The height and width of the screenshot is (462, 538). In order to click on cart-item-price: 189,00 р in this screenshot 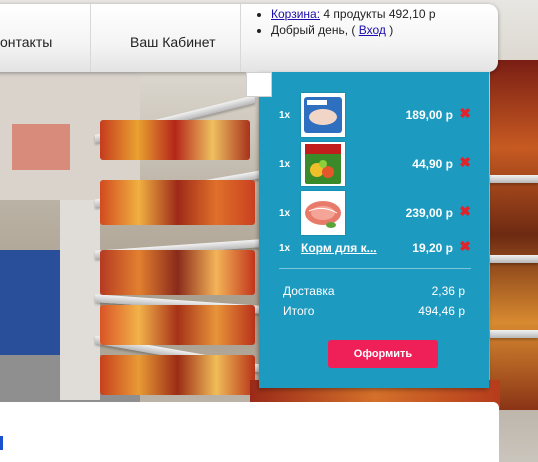, I will do `click(429, 115)`.